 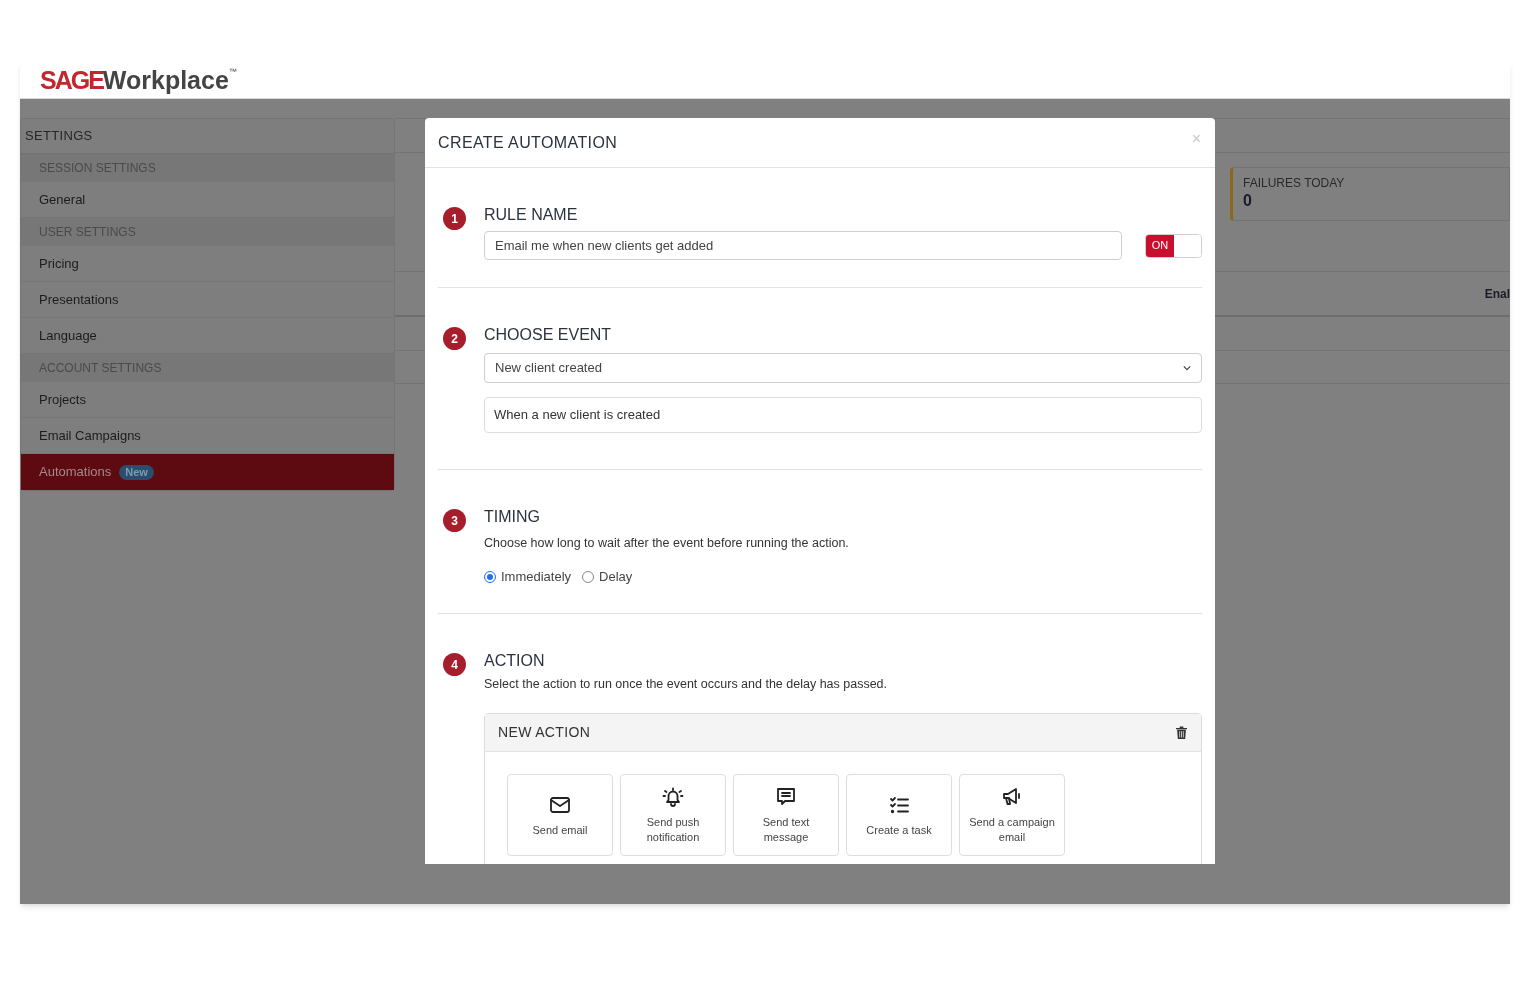 What do you see at coordinates (531, 215) in the screenshot?
I see `step-title: RULE NAME` at bounding box center [531, 215].